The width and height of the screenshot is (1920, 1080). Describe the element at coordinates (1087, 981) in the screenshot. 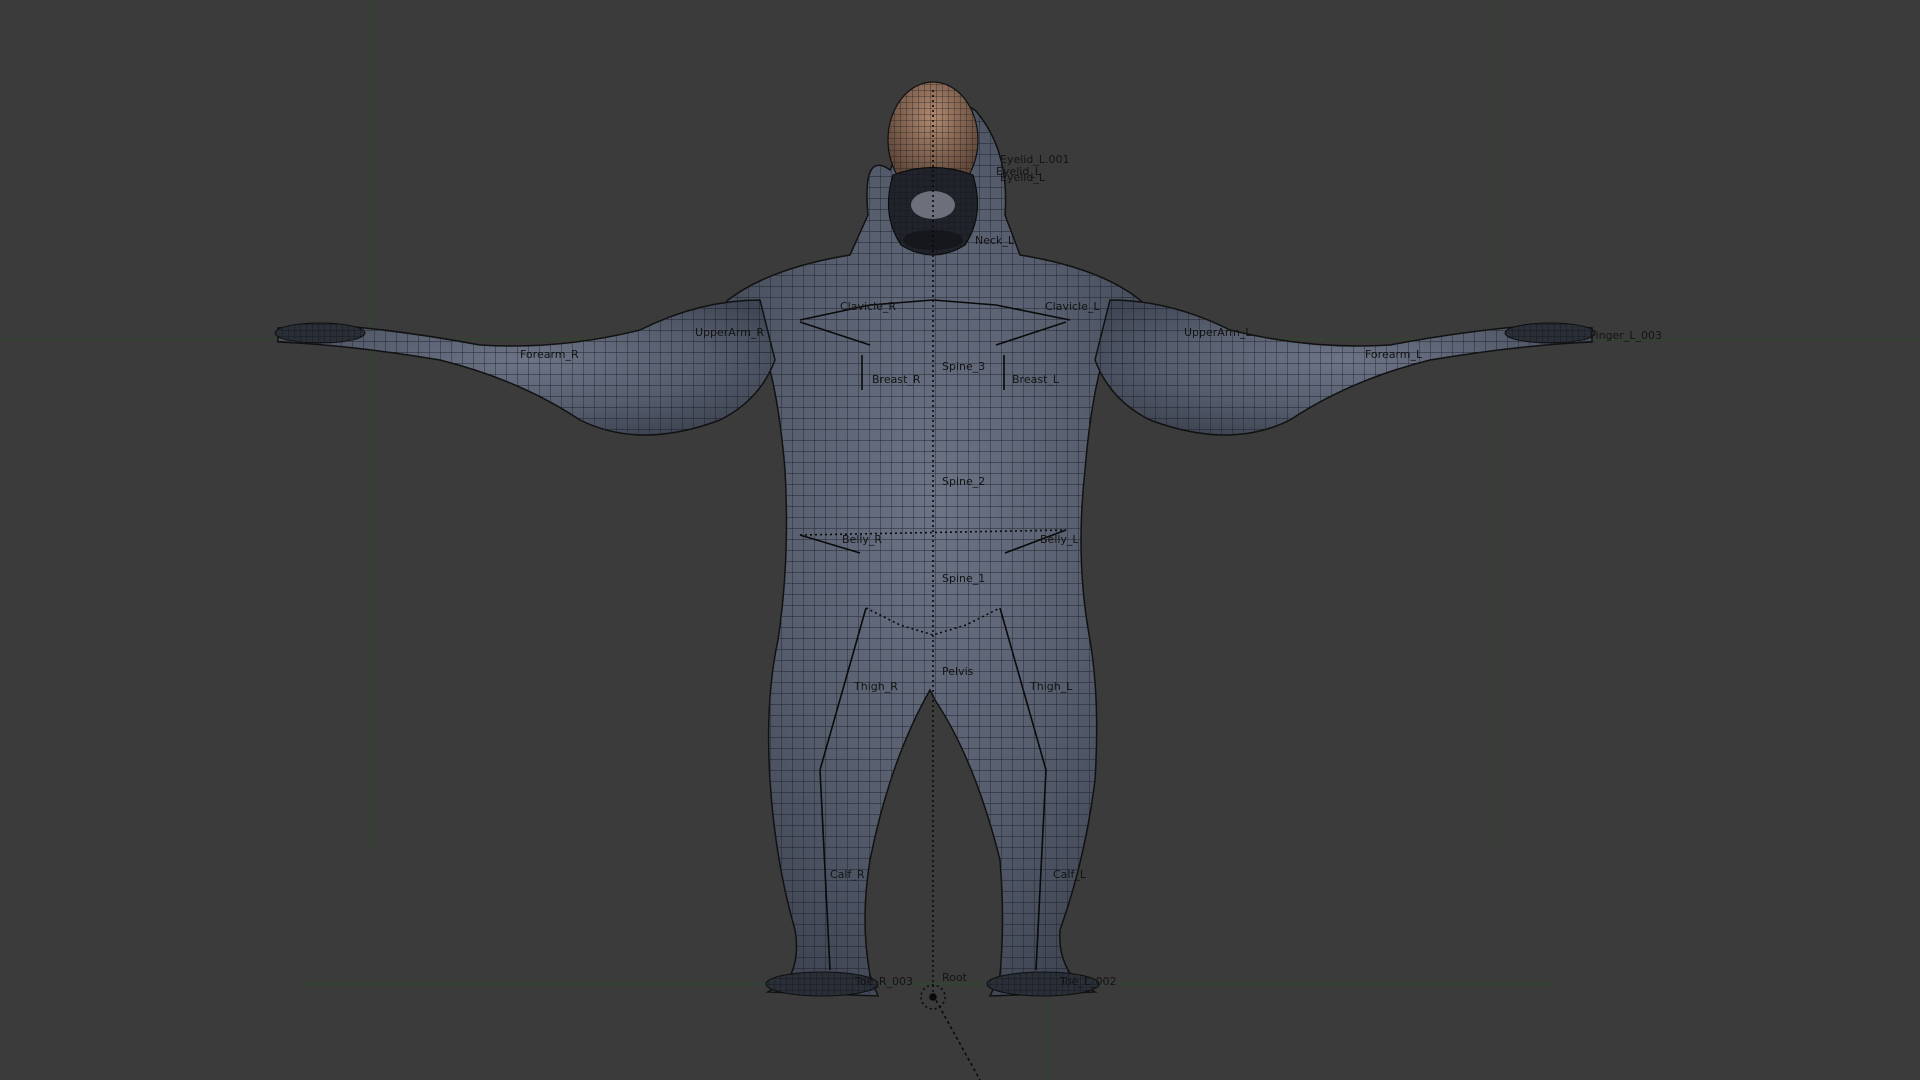

I see `bone-label: Toe_L_002` at that location.